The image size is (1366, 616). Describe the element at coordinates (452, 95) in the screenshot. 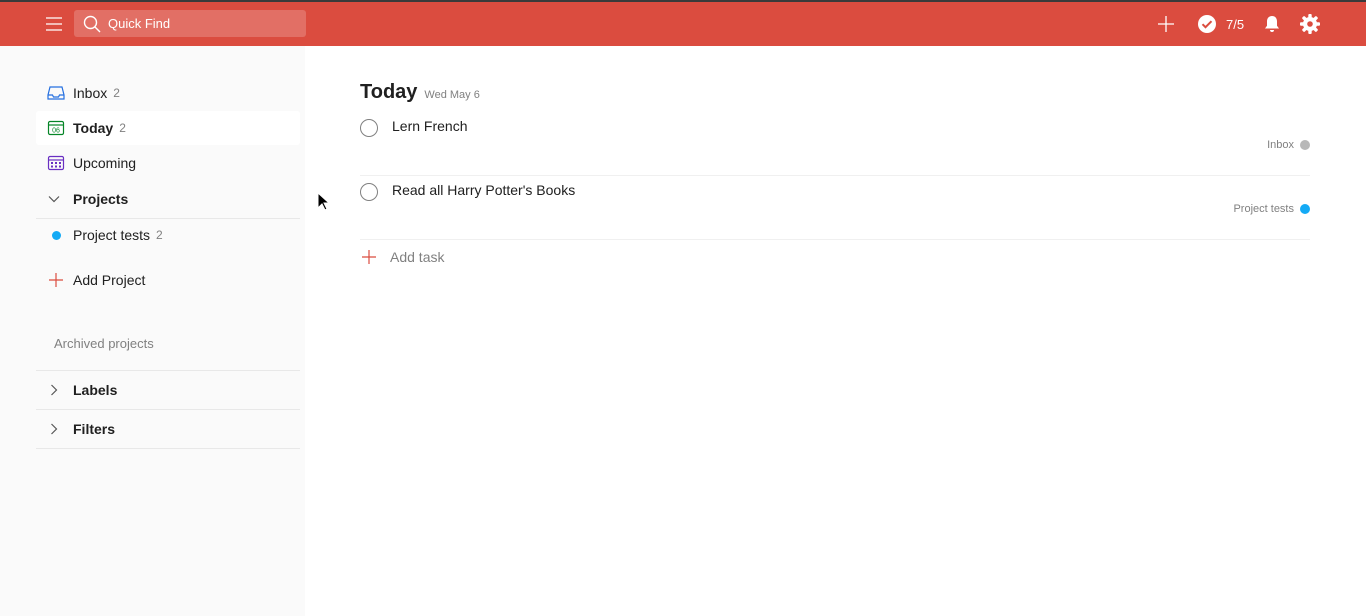

I see `page-date: Wed May 6` at that location.